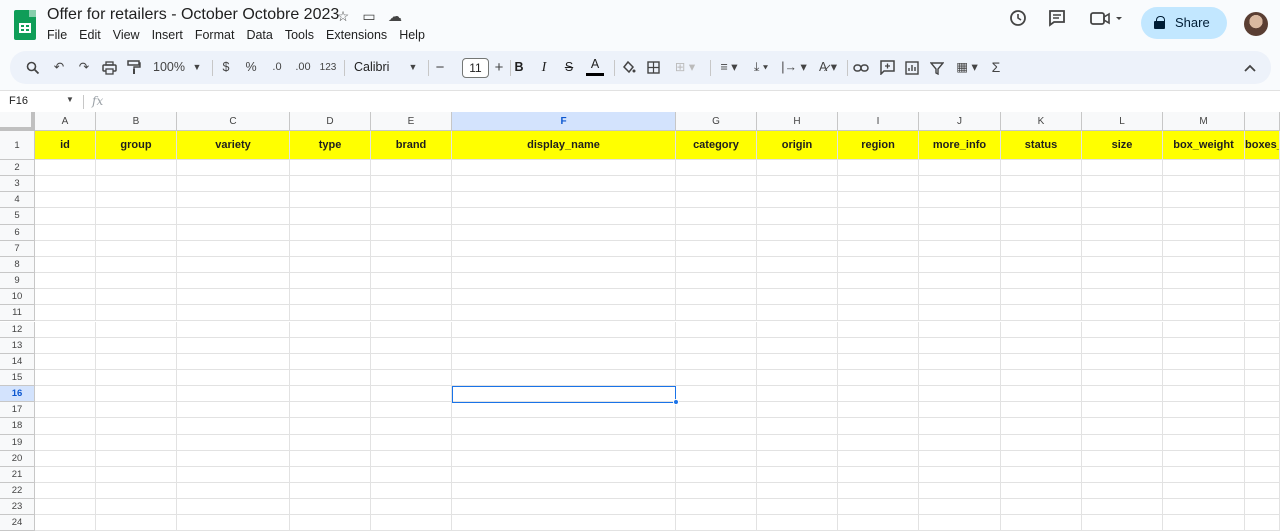 Image resolution: width=1280 pixels, height=532 pixels. I want to click on header-cell: status, so click(1041, 145).